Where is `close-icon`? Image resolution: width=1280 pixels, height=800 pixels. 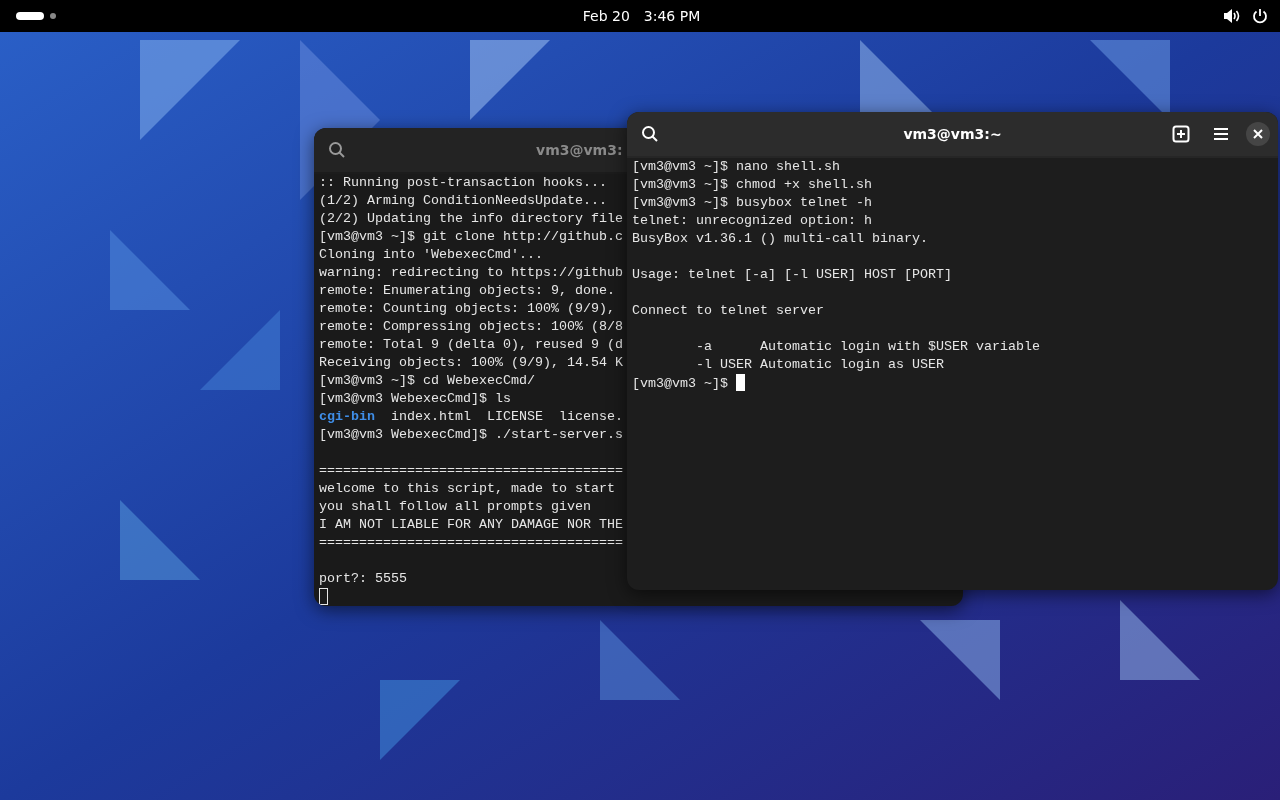
close-icon is located at coordinates (1258, 134).